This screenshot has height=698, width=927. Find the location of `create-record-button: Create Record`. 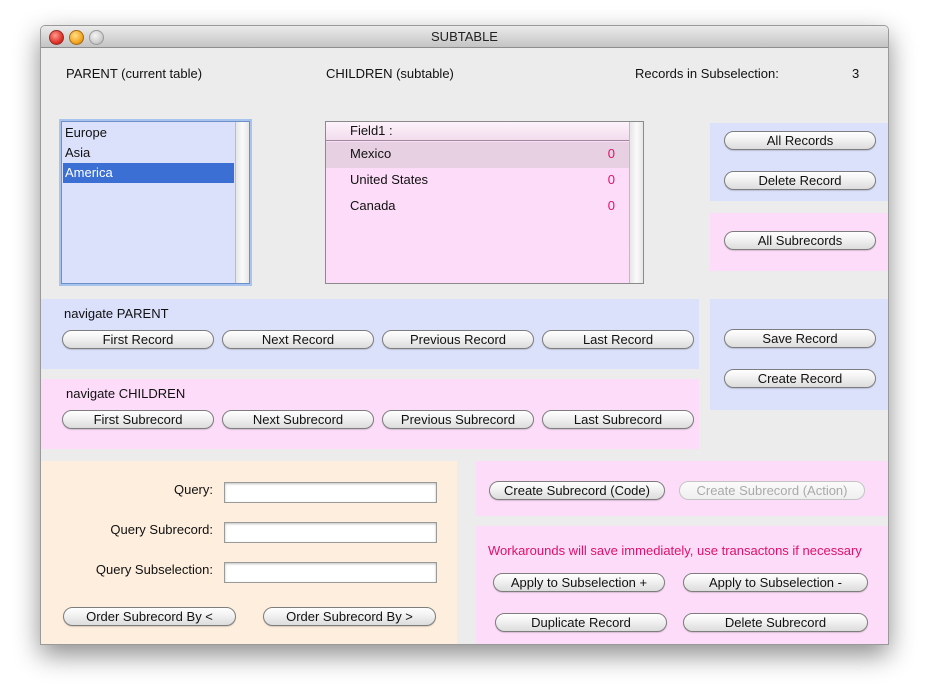

create-record-button: Create Record is located at coordinates (800, 378).